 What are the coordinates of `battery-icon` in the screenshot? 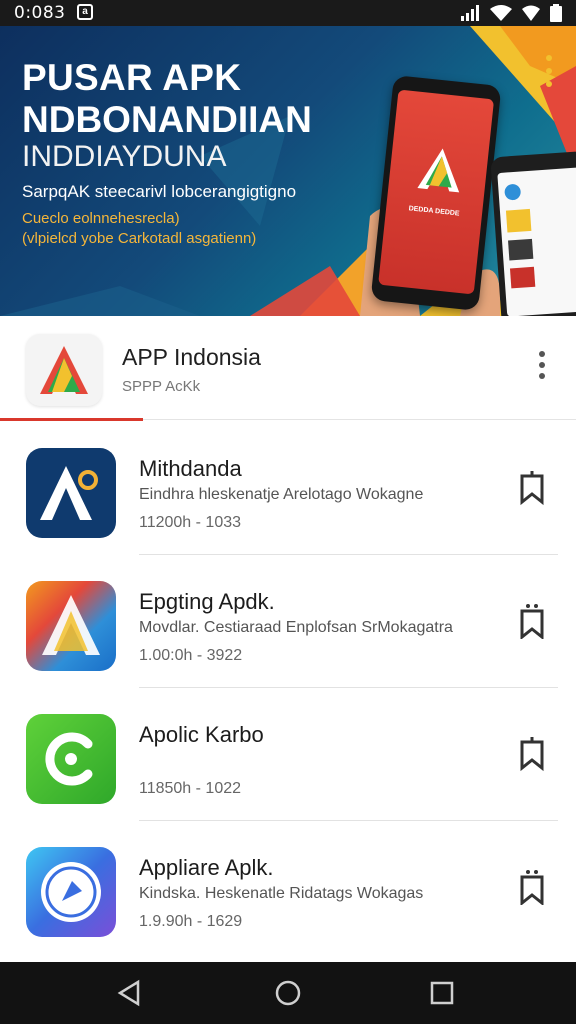 It's located at (556, 13).